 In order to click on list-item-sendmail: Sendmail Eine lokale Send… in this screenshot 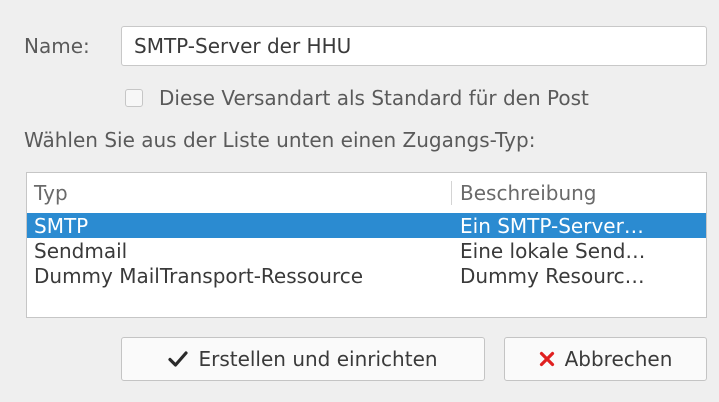, I will do `click(366, 250)`.